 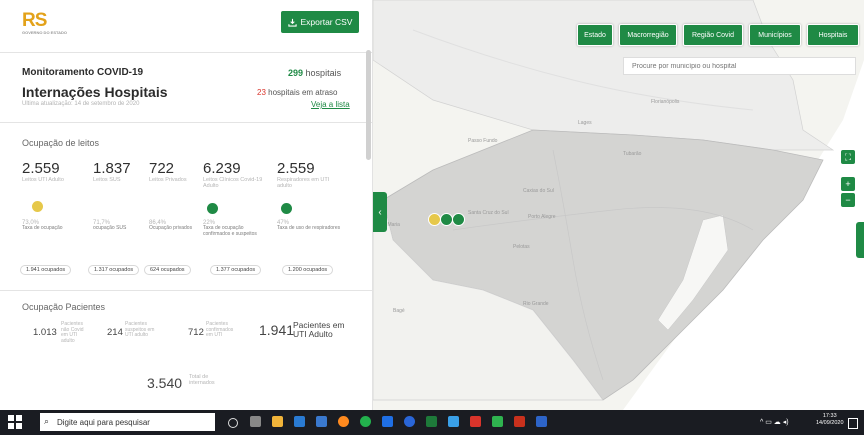 What do you see at coordinates (830, 423) in the screenshot?
I see `clock-date: 14/09/2020` at bounding box center [830, 423].